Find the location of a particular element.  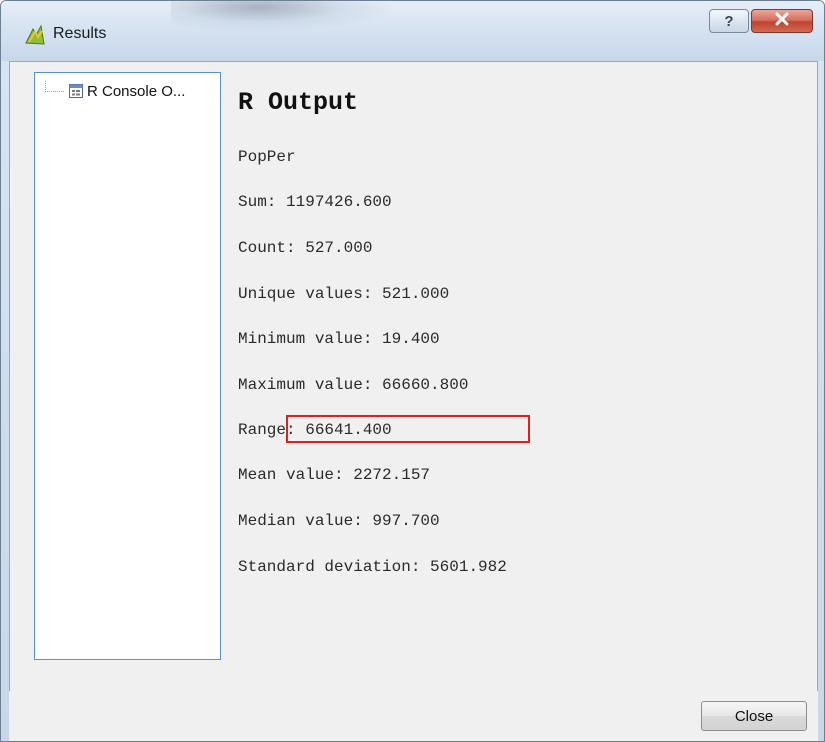

window-title: Results is located at coordinates (80, 33).